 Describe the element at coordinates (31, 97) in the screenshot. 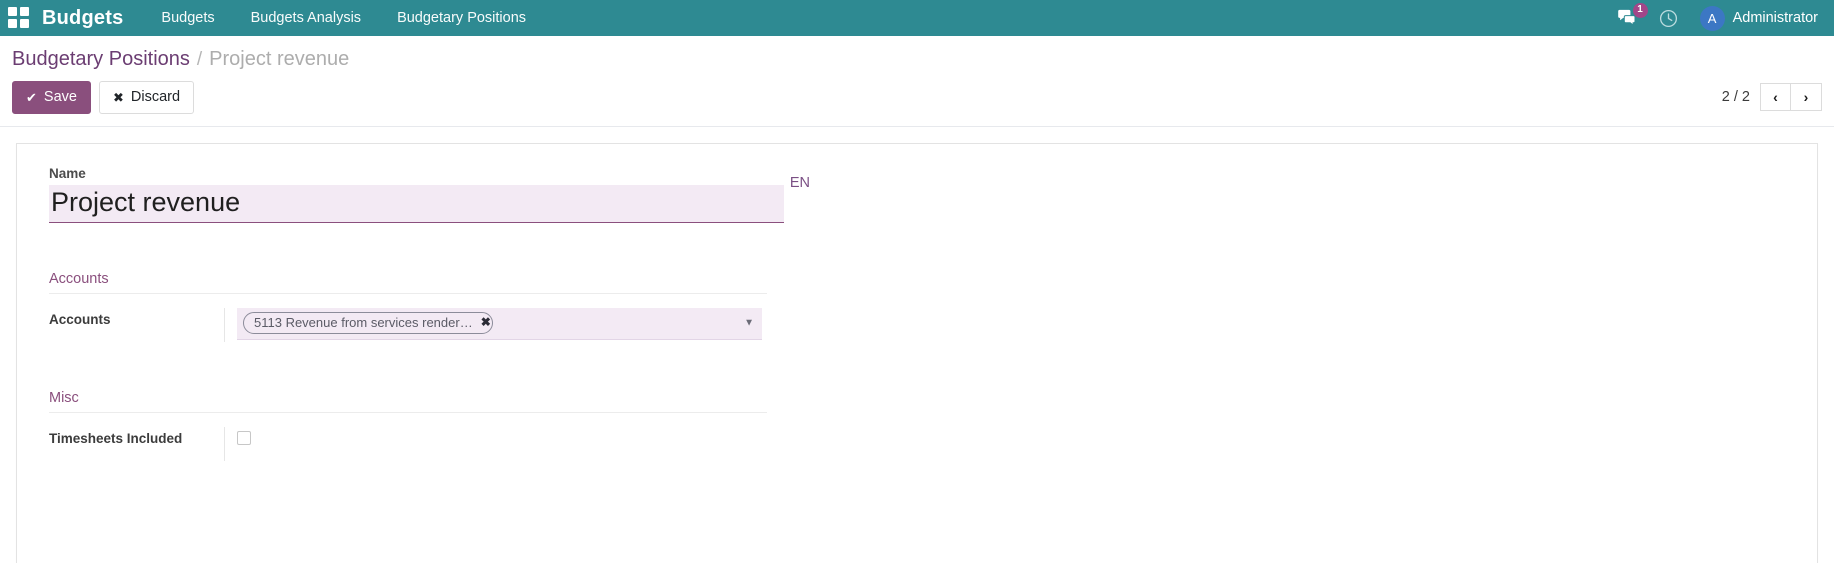

I see `check-icon: ✔` at that location.